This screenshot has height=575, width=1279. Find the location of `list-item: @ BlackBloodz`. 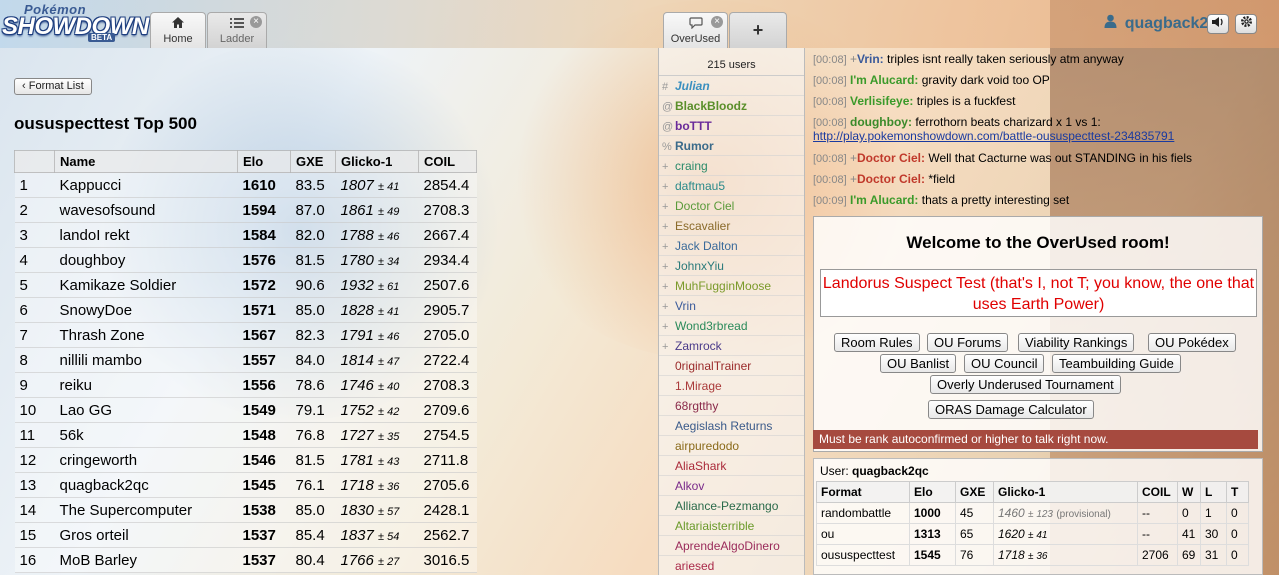

list-item: @ BlackBloodz is located at coordinates (731, 106).